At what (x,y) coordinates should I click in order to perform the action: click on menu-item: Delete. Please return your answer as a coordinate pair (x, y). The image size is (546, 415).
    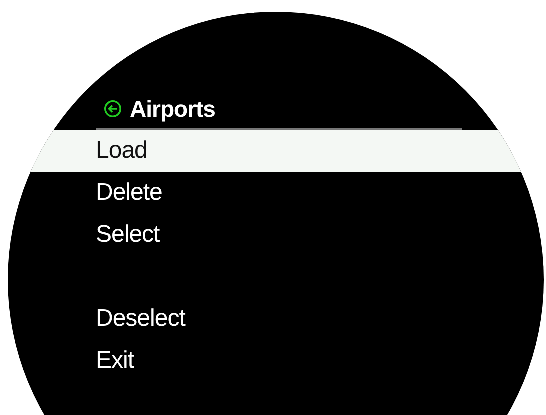
    Looking at the image, I should click on (276, 193).